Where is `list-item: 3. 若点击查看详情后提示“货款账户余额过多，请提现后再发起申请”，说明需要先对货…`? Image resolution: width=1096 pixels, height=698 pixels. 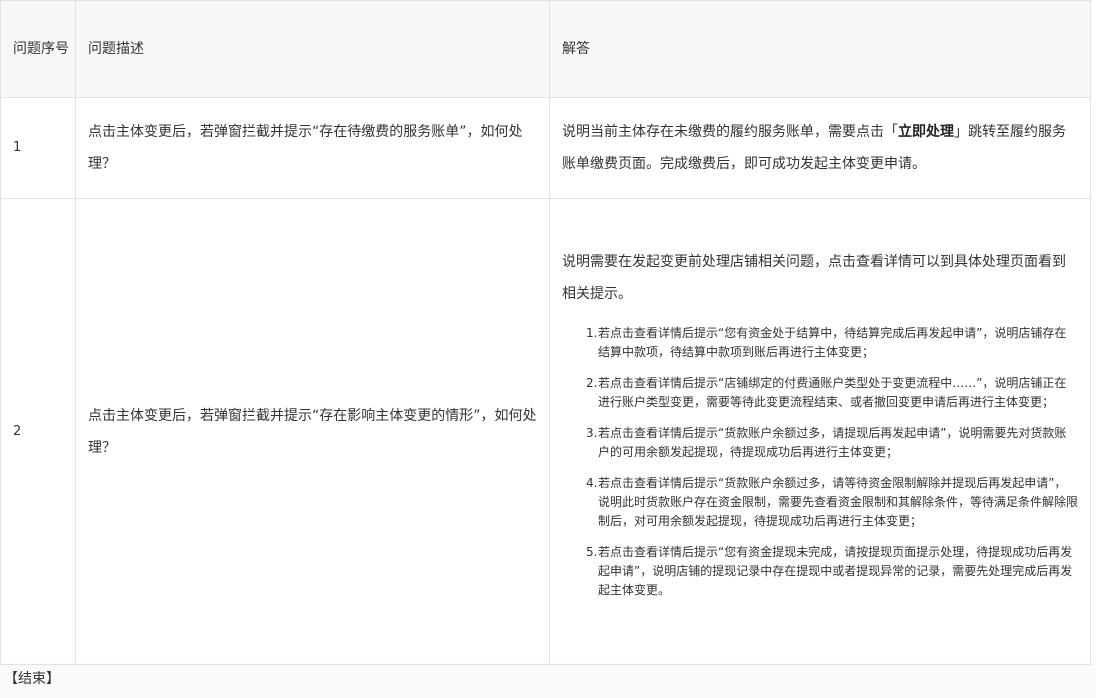 list-item: 3. 若点击查看详情后提示“货款账户余额过多，请提现后再发起申请”，说明需要先对货… is located at coordinates (832, 443).